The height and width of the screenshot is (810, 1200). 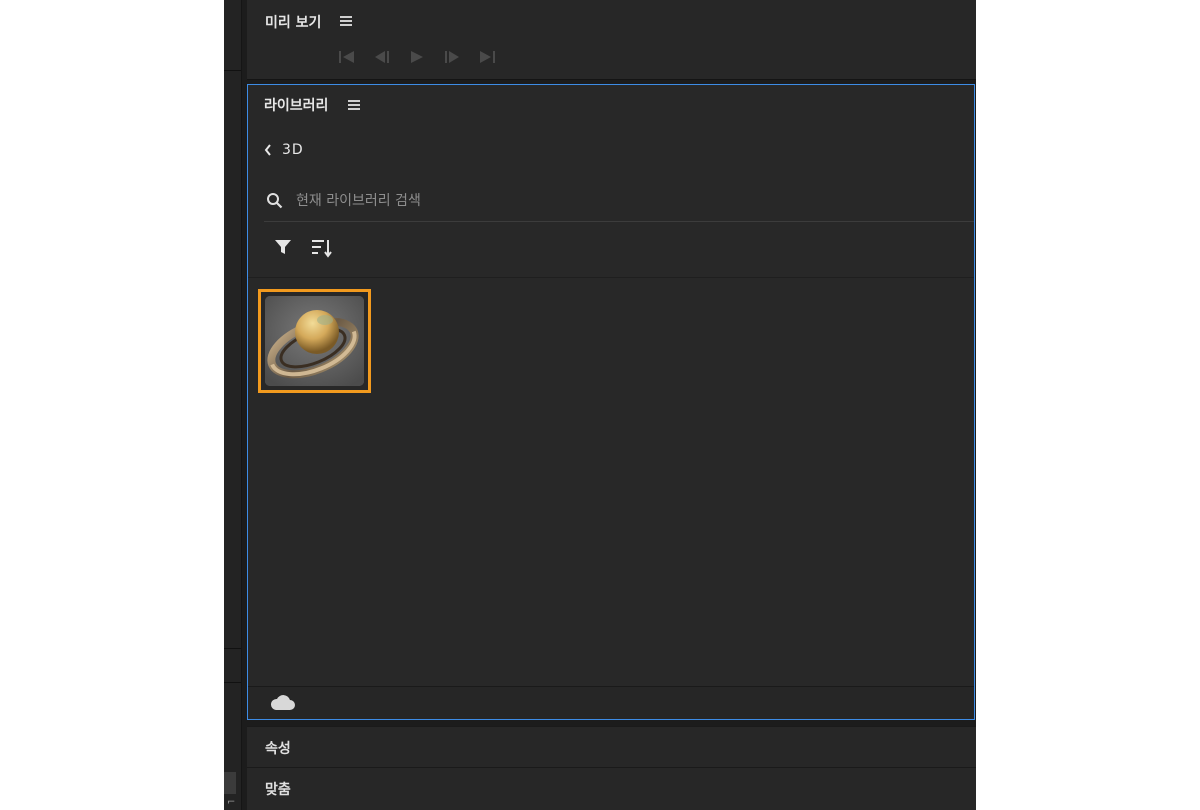 I want to click on cloud-icon, so click(x=283, y=703).